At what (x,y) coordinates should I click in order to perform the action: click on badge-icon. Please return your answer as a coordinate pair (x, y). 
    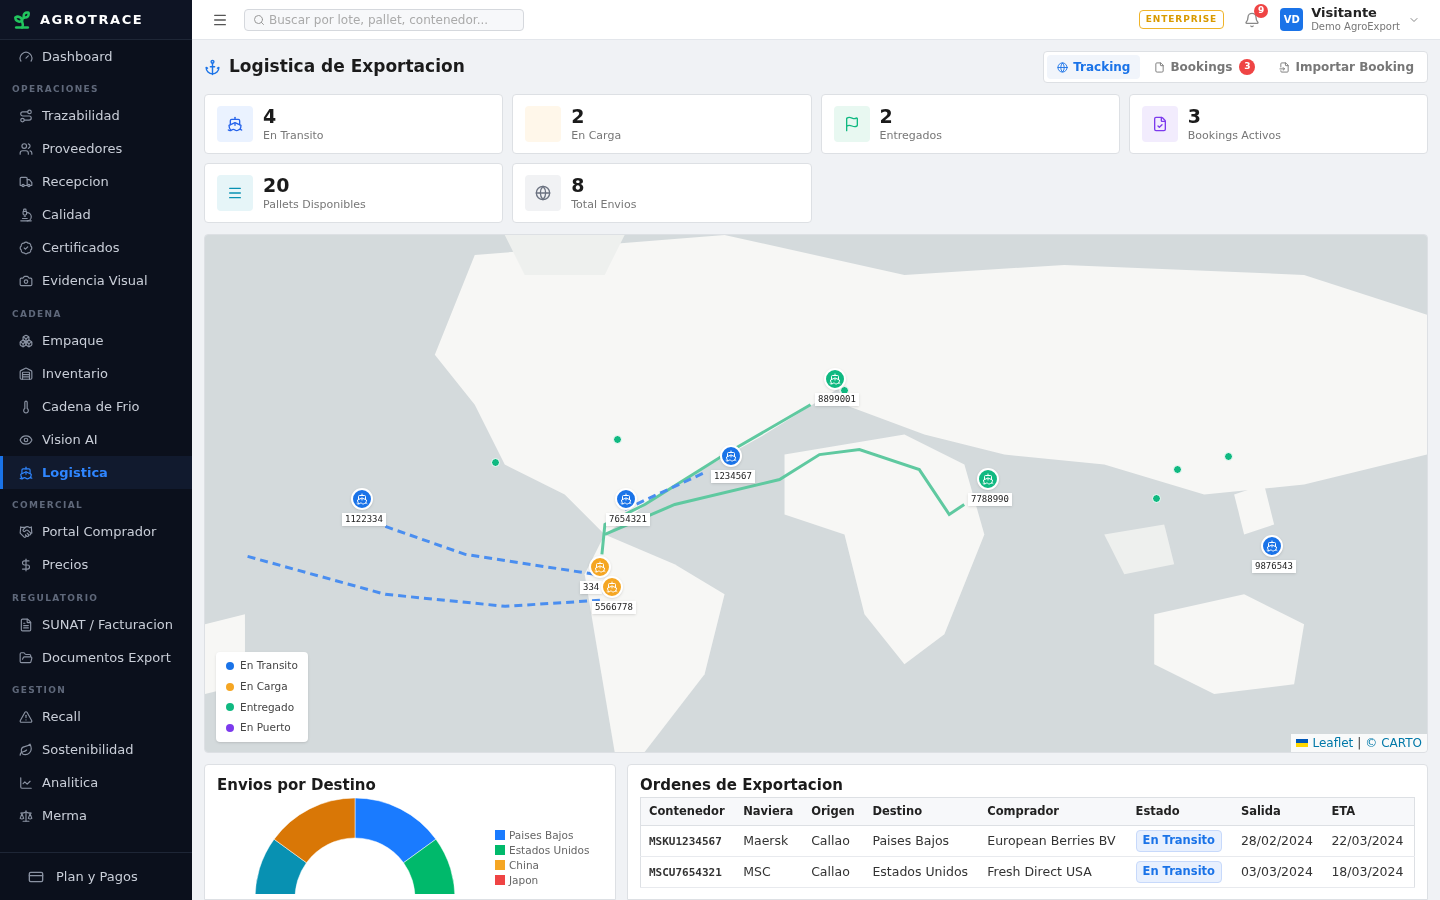
    Looking at the image, I should click on (26, 248).